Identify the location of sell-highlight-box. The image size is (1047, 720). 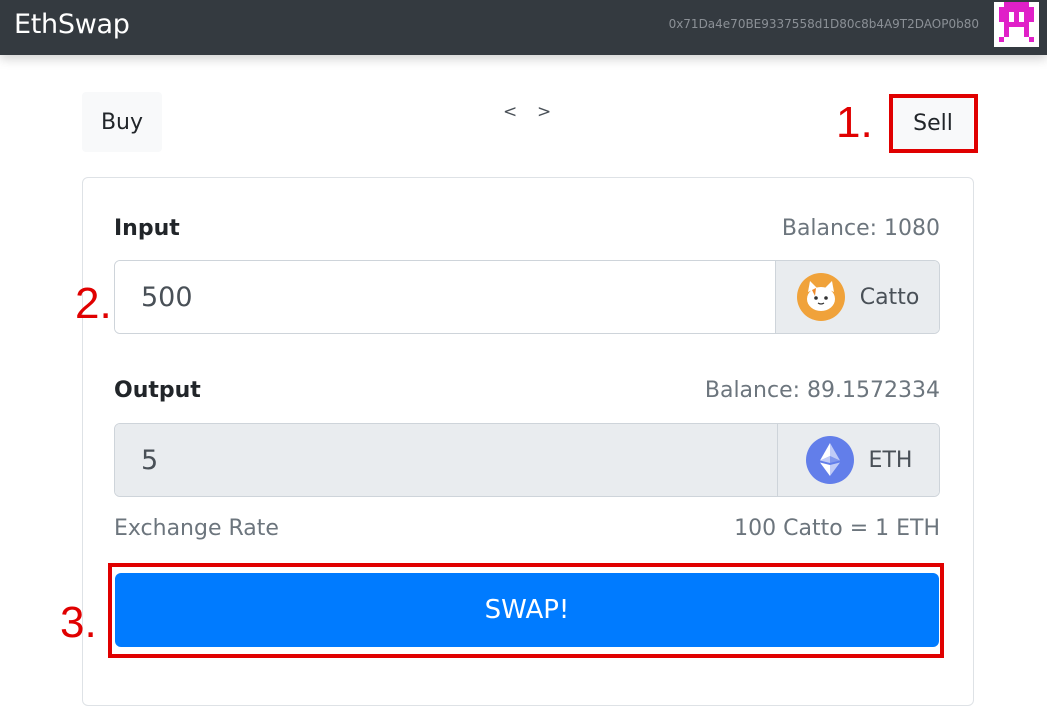
(933, 123).